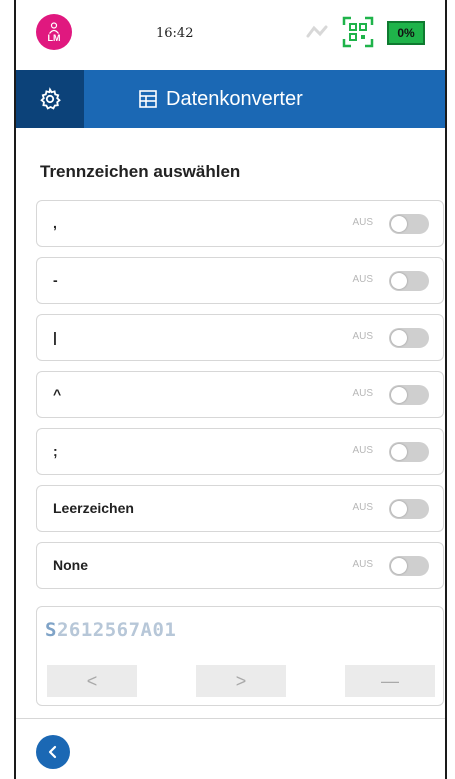  I want to click on chevron-left-icon, so click(52, 752).